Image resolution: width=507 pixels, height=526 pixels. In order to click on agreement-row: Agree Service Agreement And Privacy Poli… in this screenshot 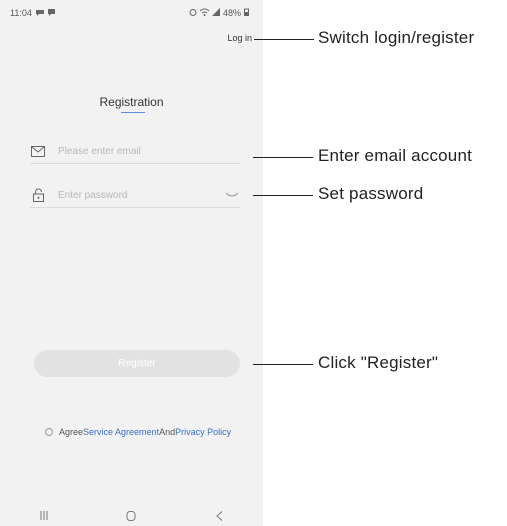, I will do `click(138, 432)`.